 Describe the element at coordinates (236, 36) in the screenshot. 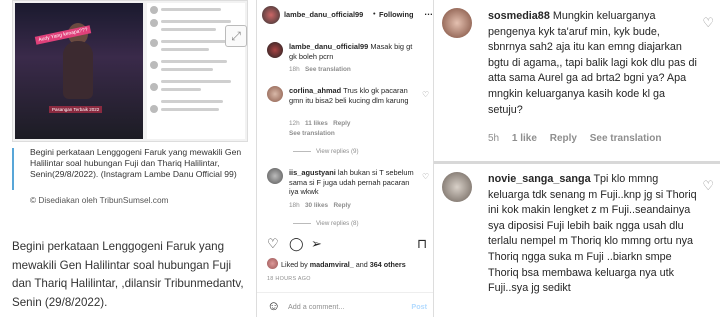

I see `expand-icon: ⤢` at that location.